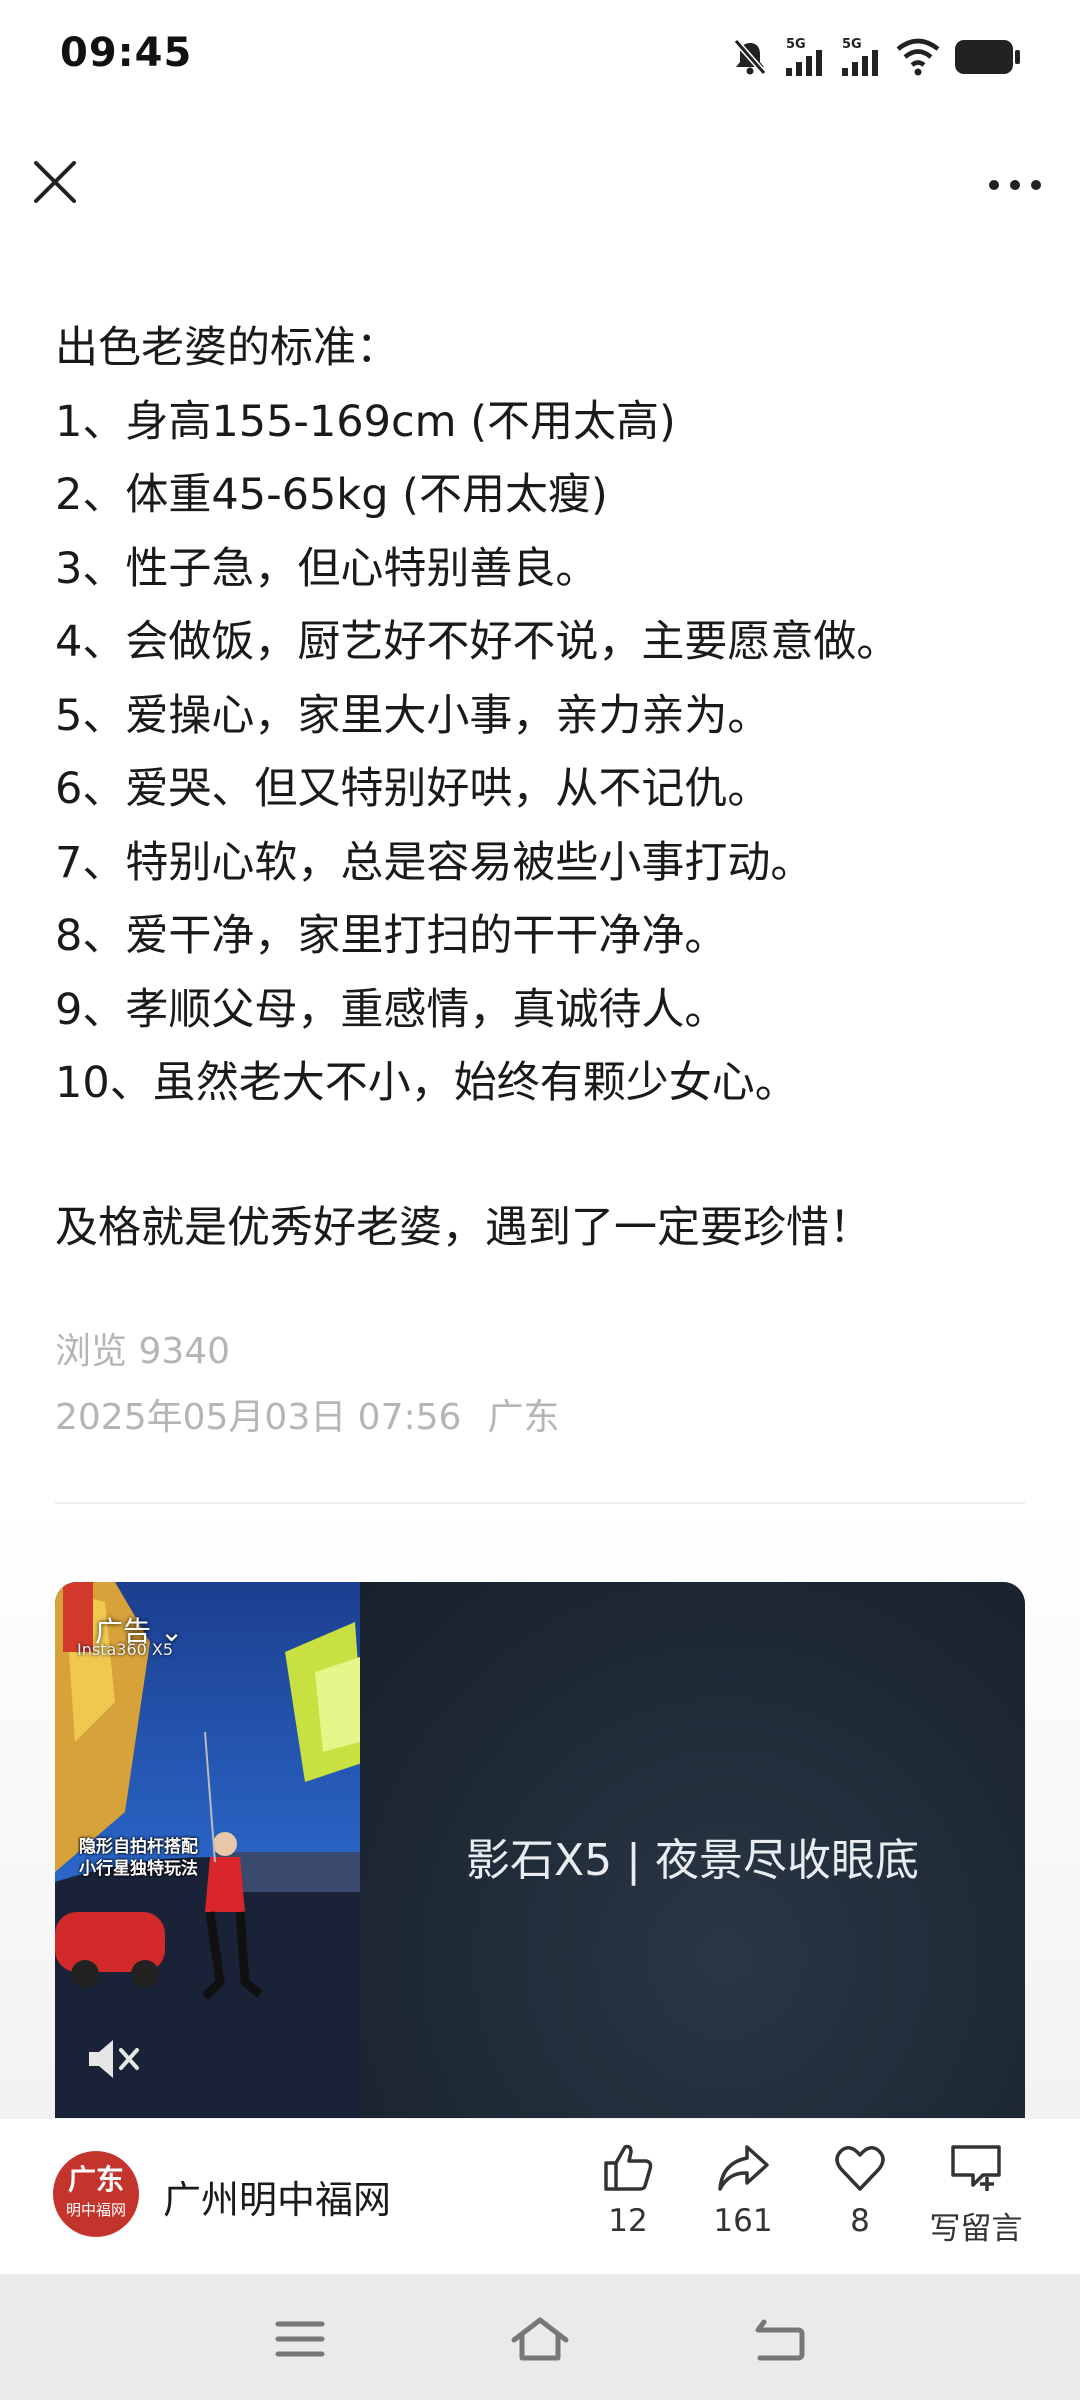 Image resolution: width=1080 pixels, height=2400 pixels. I want to click on close-icon, so click(55, 182).